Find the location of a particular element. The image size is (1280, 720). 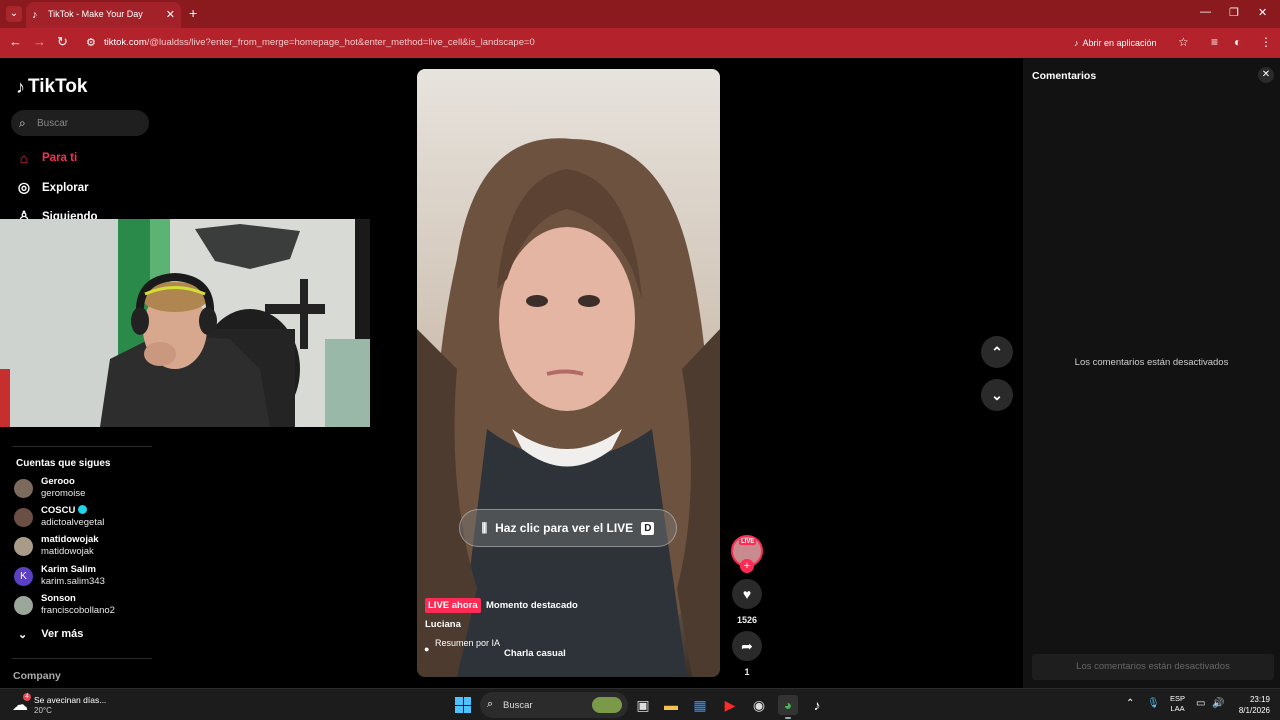

account-name: Karim Salim is located at coordinates (68, 569).